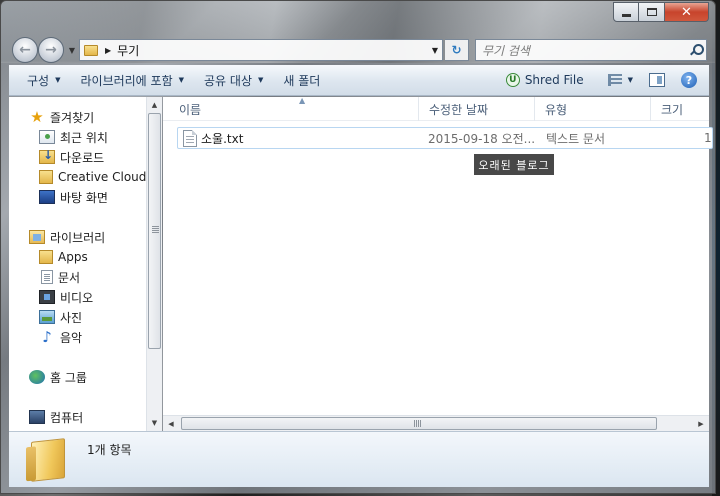 Image resolution: width=720 pixels, height=496 pixels. I want to click on back-button: ←, so click(25, 50).